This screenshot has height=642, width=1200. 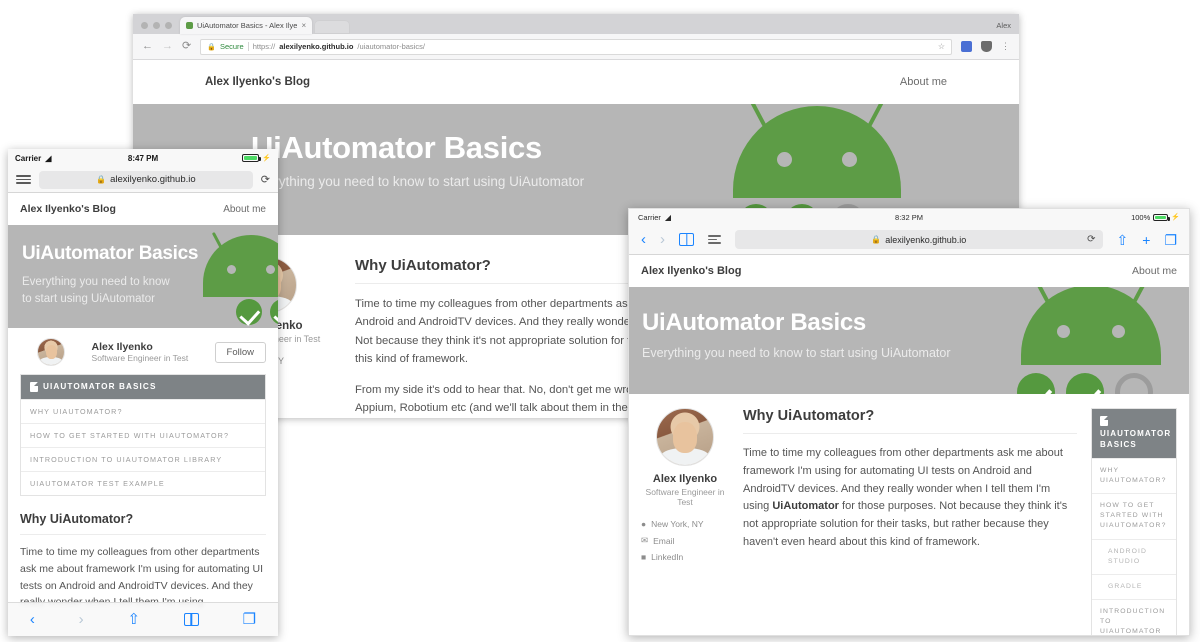 I want to click on url-path: /uiautomator-basics/, so click(x=391, y=46).